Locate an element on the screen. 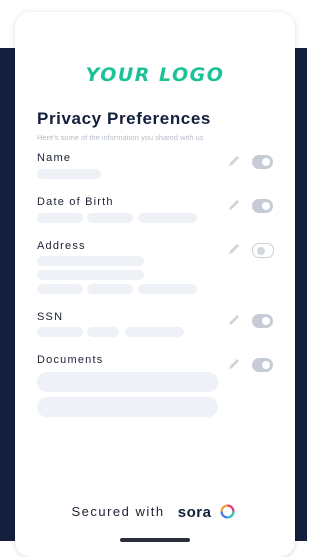 This screenshot has height=557, width=320. field-label-ssn: SSN is located at coordinates (50, 317).